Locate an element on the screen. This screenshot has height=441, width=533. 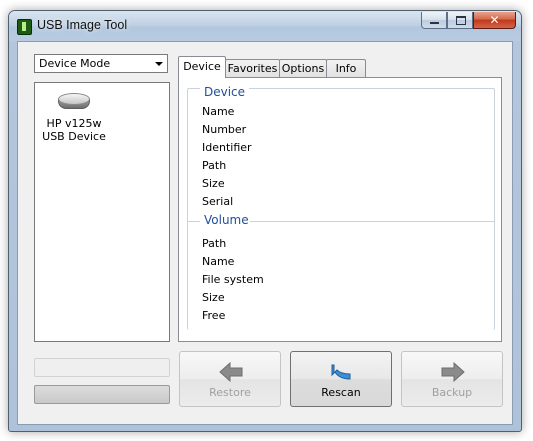
maximize-button is located at coordinates (460, 20).